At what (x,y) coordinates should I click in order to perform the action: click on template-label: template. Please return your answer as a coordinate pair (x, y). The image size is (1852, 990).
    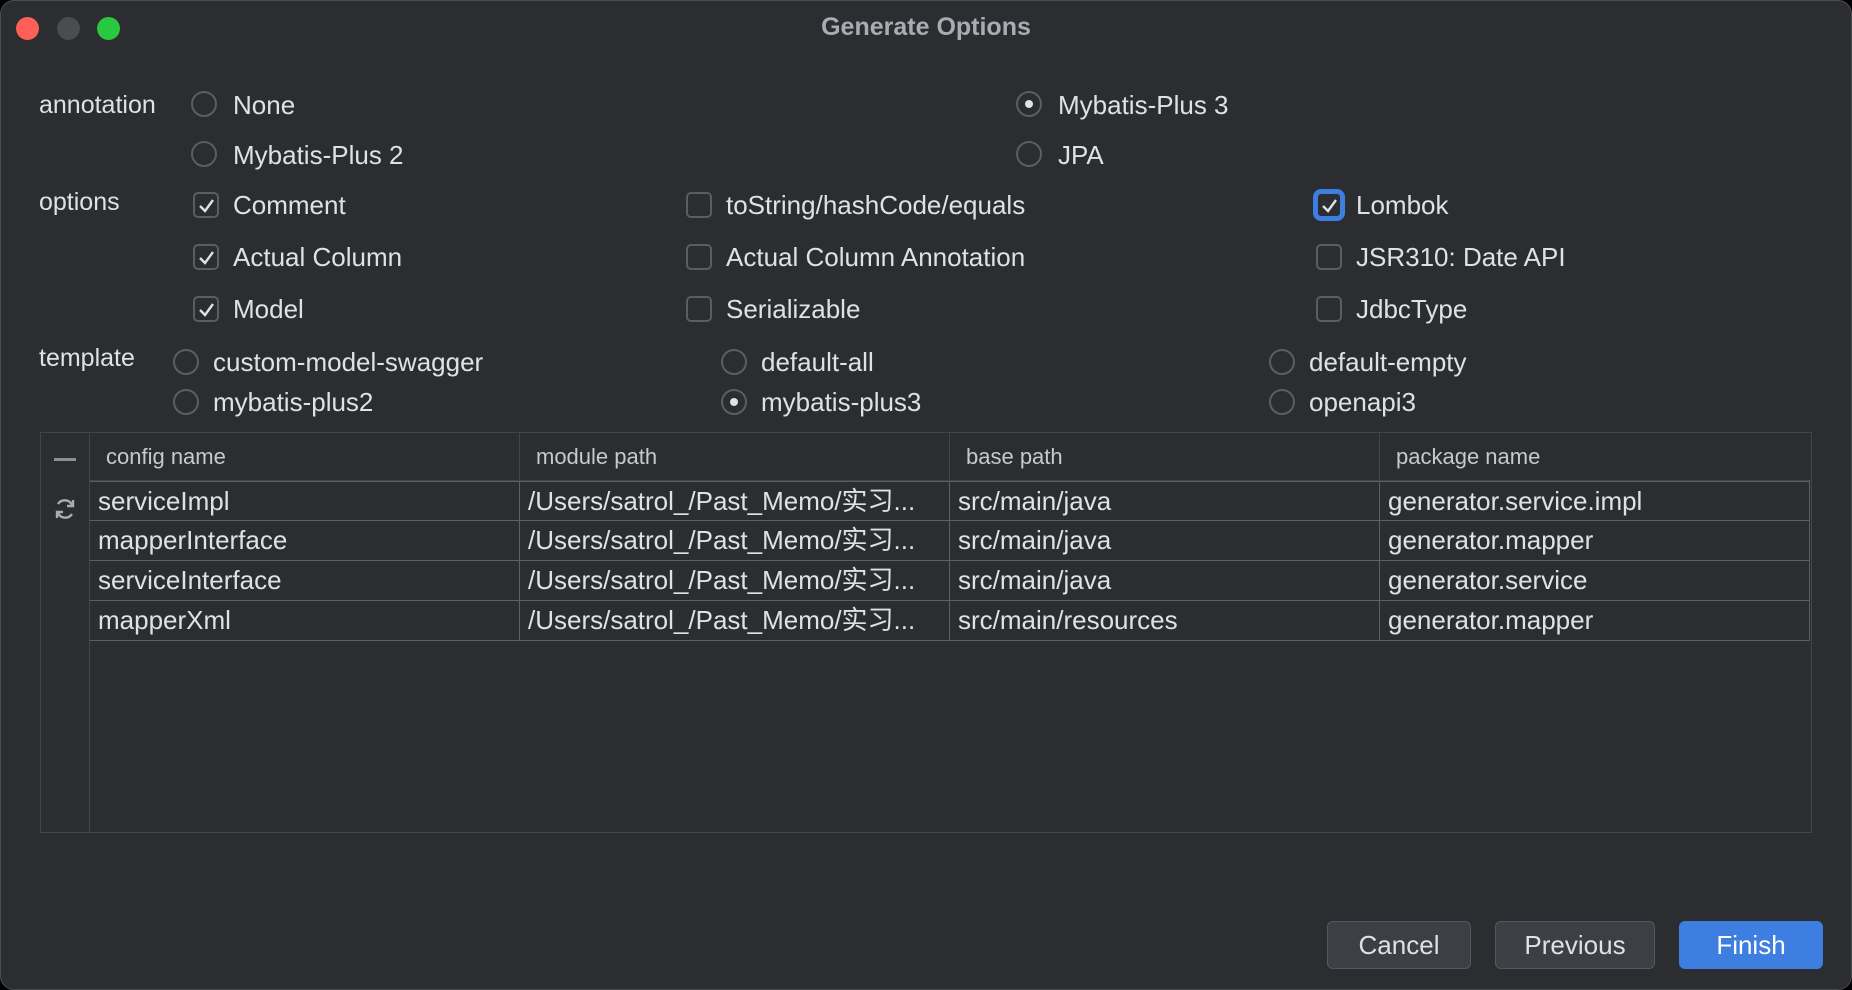
    Looking at the image, I should click on (87, 358).